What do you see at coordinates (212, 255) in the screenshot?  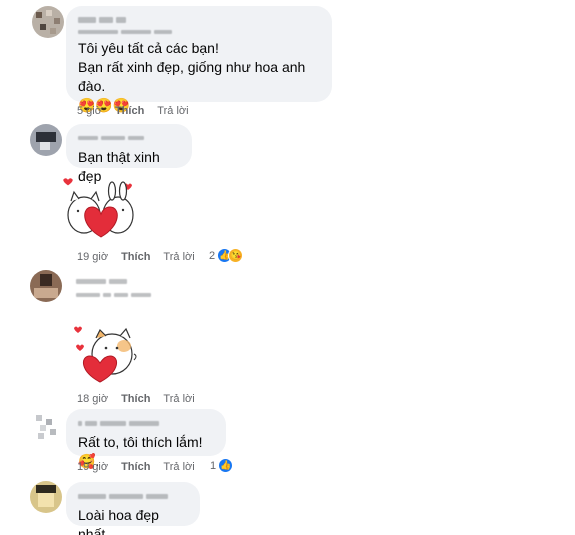 I see `reaction-count: 2` at bounding box center [212, 255].